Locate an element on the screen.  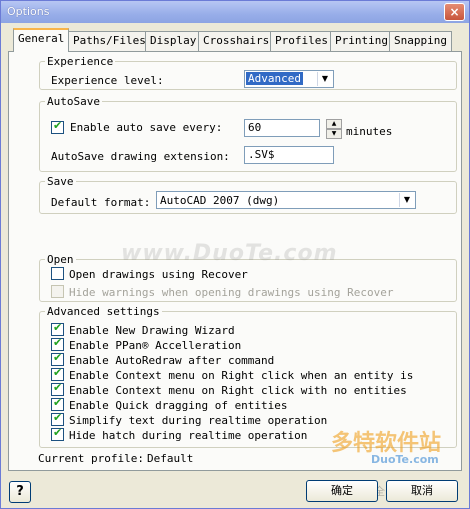
experience-level-select: Advanced ▼ is located at coordinates (289, 79).